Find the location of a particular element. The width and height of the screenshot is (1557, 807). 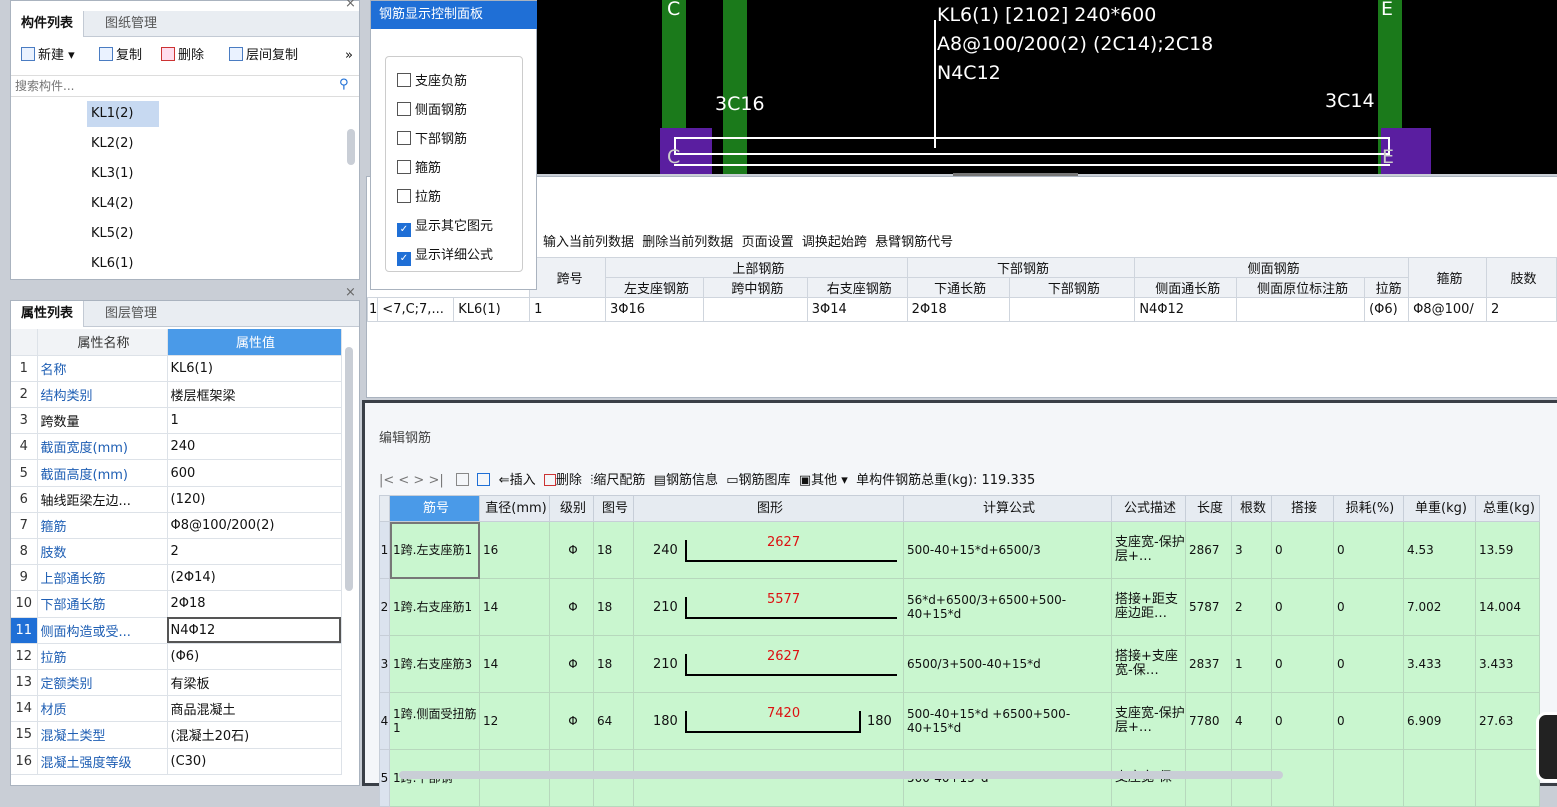

formula-cell: 6500/3+500-40+15*d is located at coordinates (1007, 664).